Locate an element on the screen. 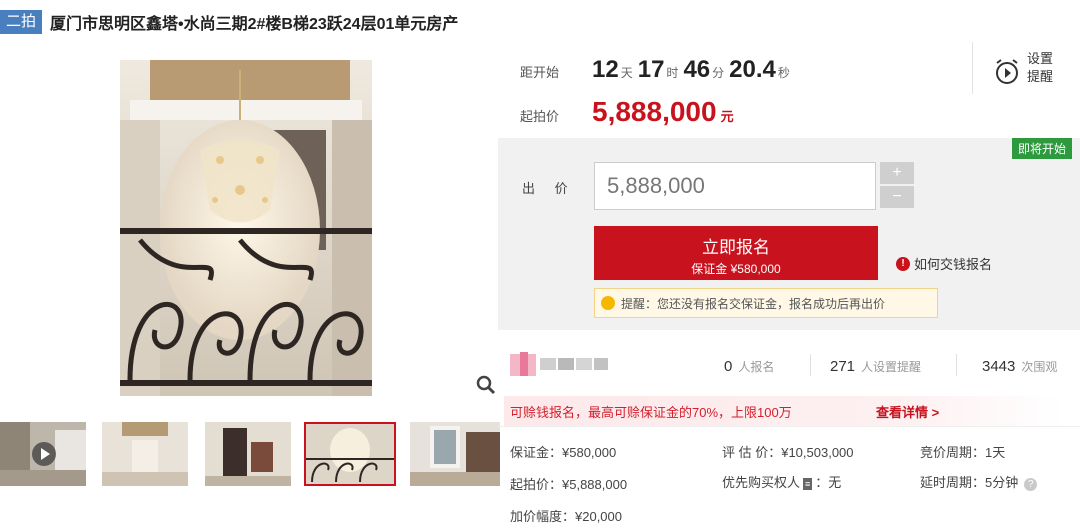  info-icon: ! is located at coordinates (903, 263).